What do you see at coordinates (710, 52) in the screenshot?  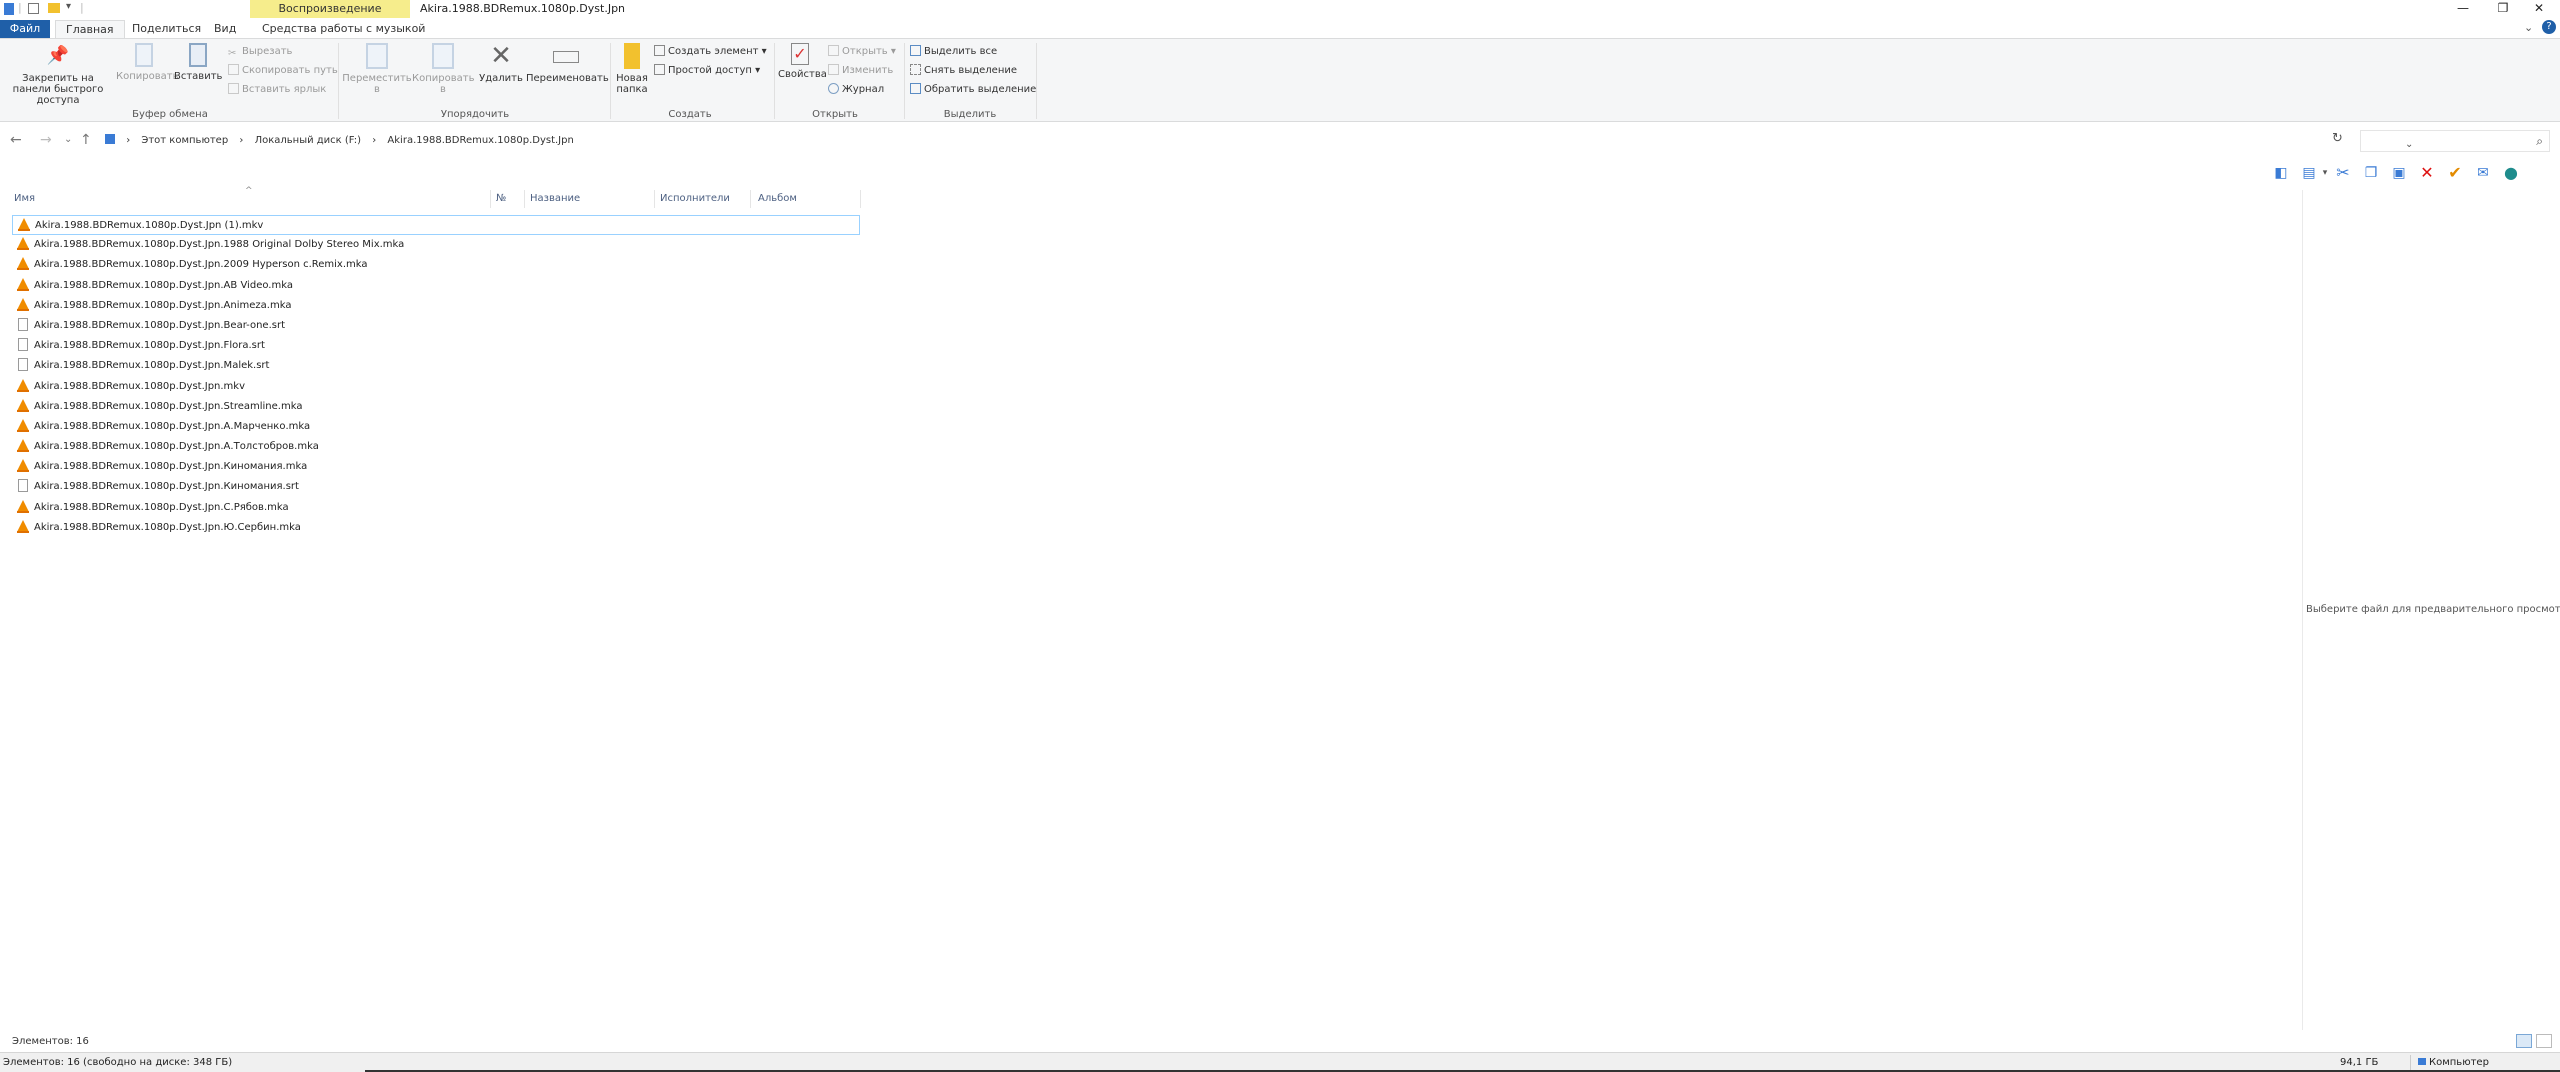 I see `new-item-button: Создать элемент ▾` at bounding box center [710, 52].